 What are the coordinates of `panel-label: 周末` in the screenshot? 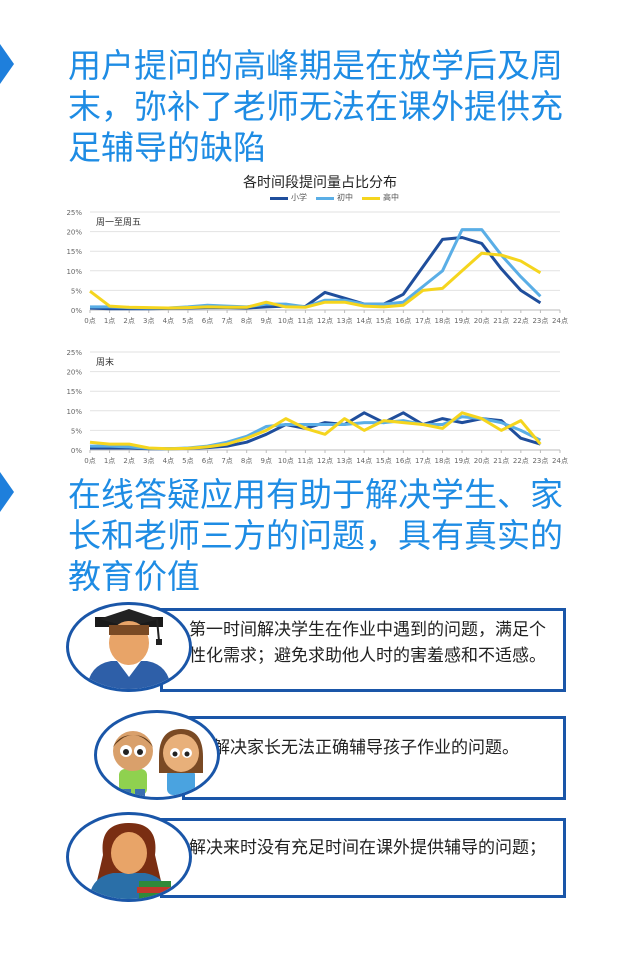 It's located at (105, 362).